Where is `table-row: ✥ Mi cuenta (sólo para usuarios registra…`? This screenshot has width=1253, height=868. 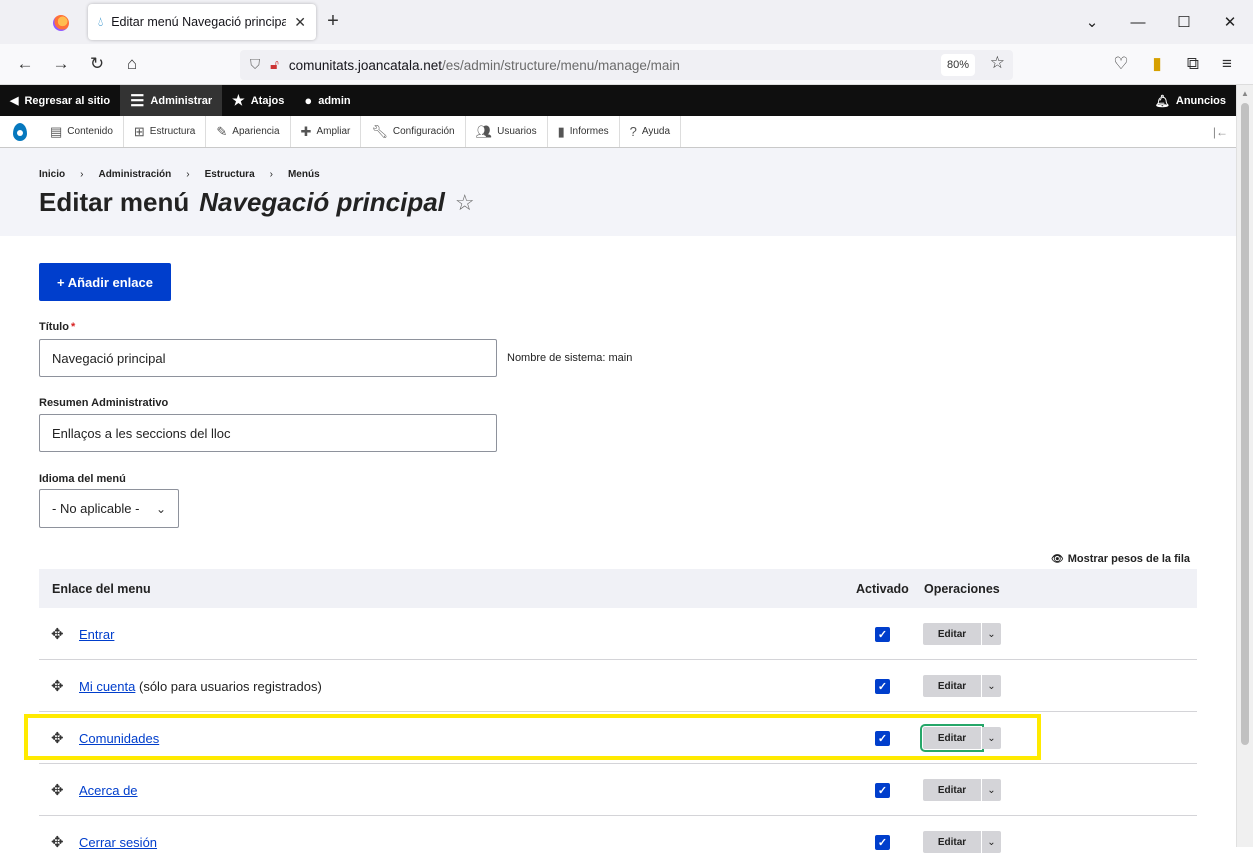 table-row: ✥ Mi cuenta (sólo para usuarios registra… is located at coordinates (618, 686).